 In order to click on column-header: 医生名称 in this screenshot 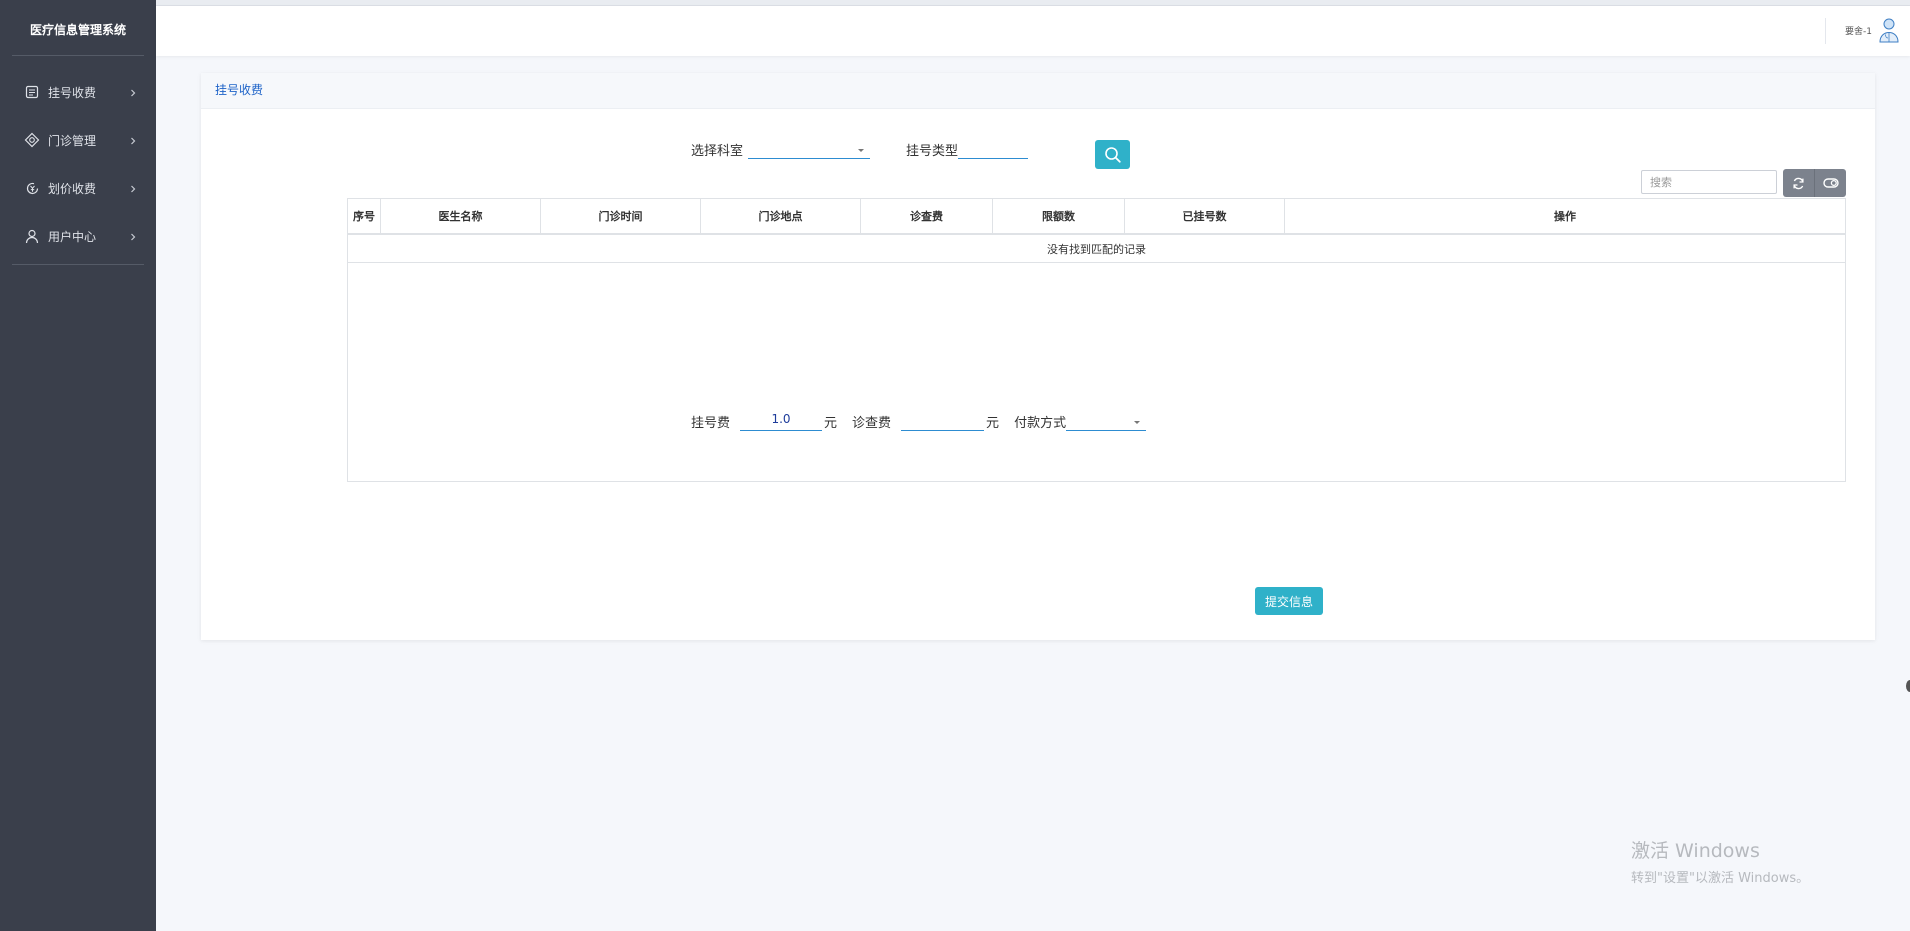, I will do `click(460, 216)`.